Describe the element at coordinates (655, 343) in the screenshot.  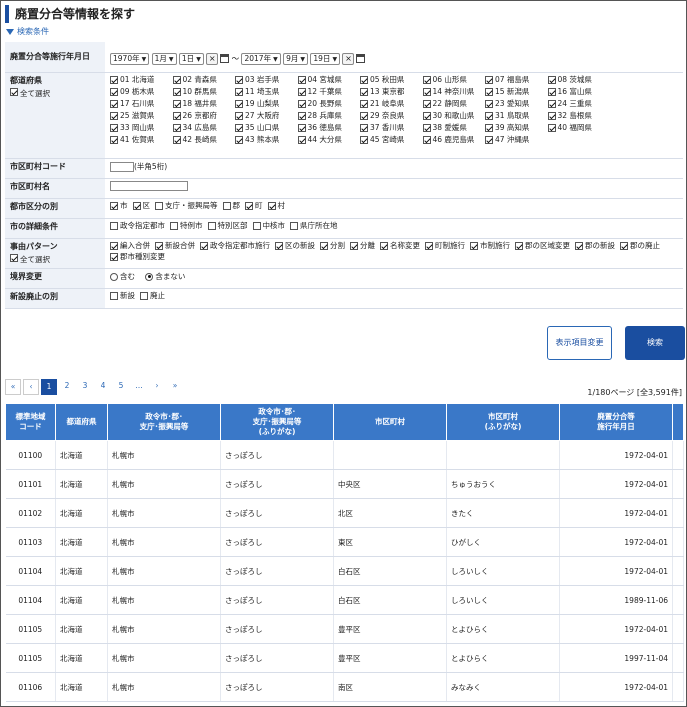
I see `search-button: 検索` at that location.